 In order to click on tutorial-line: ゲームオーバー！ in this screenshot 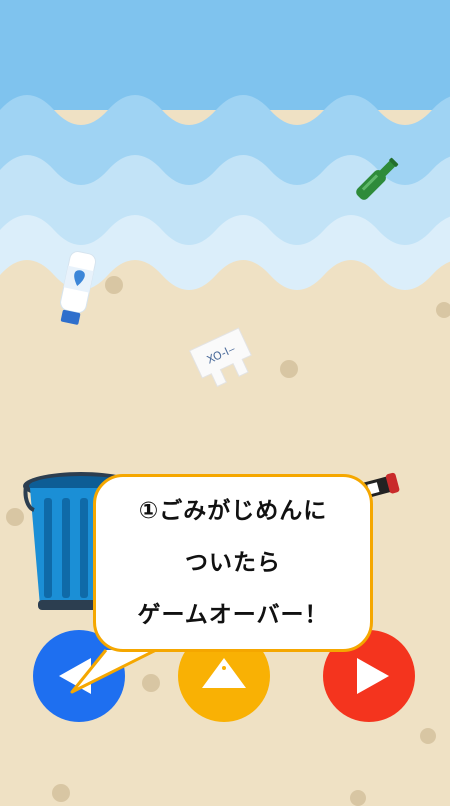, I will do `click(233, 615)`.